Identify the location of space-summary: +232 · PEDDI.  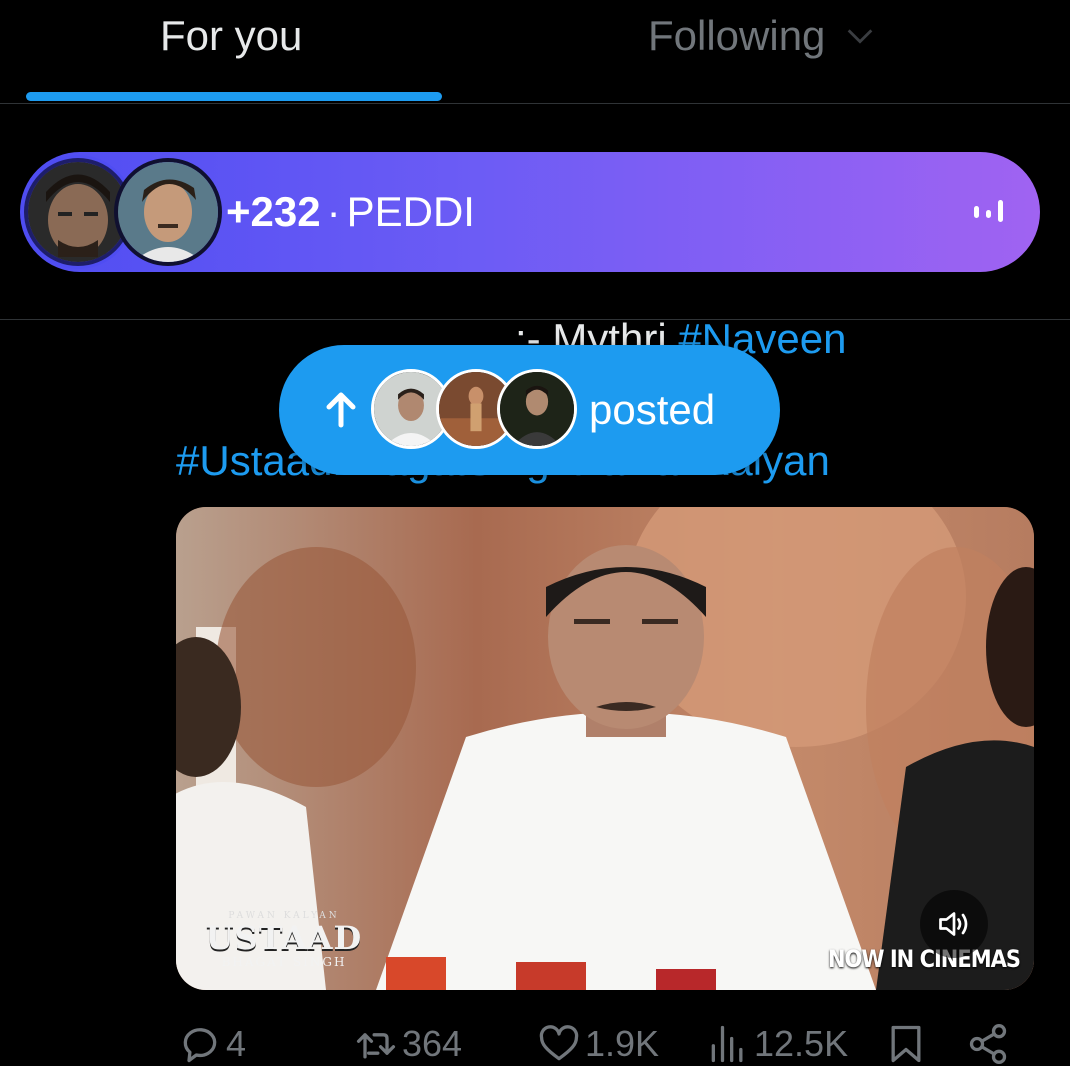
(350, 212).